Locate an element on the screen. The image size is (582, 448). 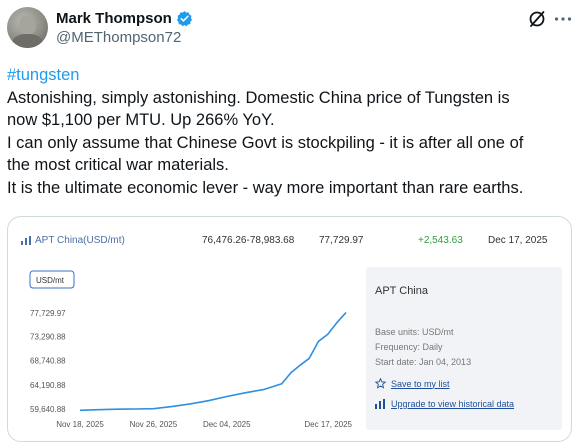
avatar-body is located at coordinates (27, 41).